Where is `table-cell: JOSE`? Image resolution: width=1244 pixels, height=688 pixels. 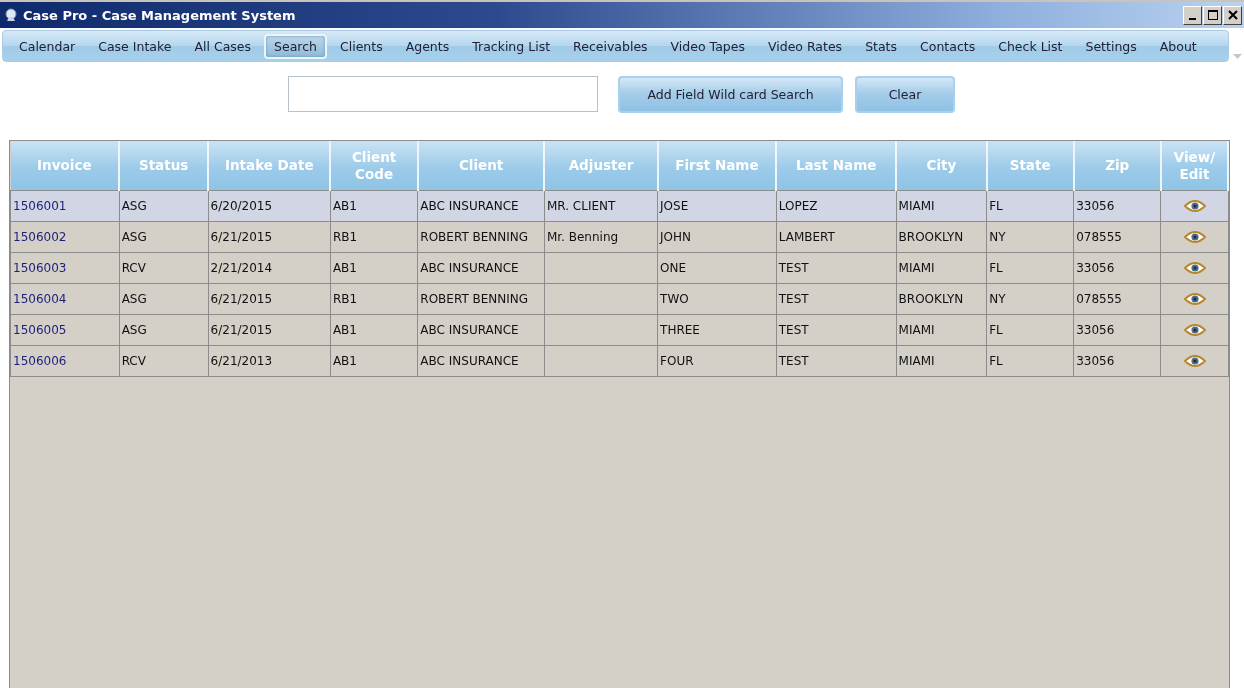
table-cell: JOSE is located at coordinates (674, 206).